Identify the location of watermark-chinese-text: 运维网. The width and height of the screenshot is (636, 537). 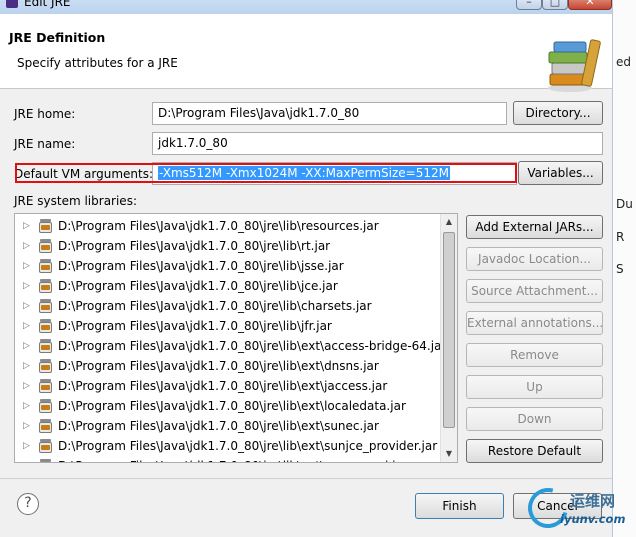
(593, 501).